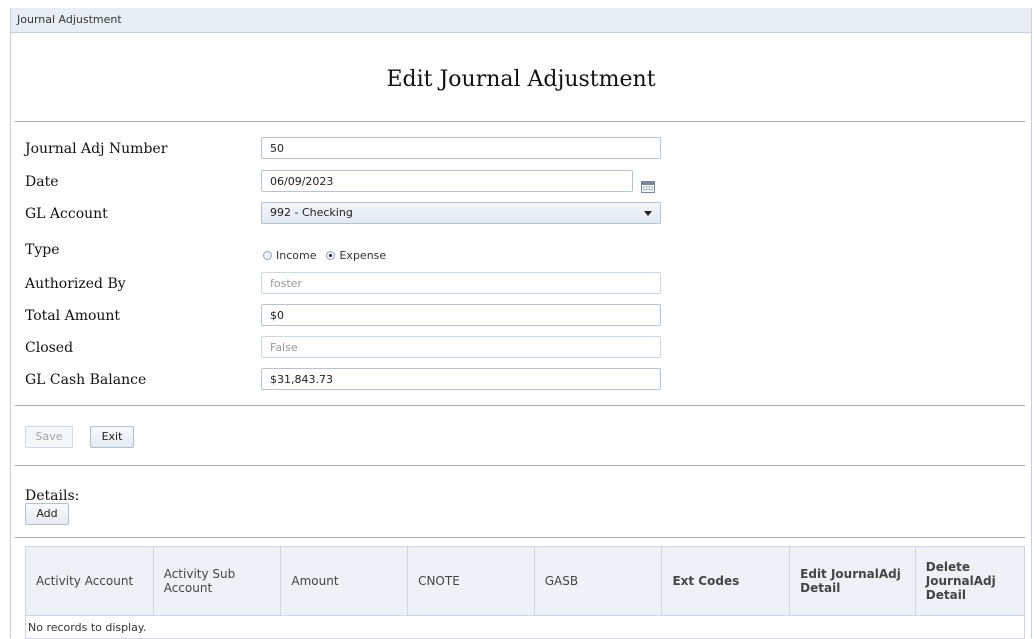  What do you see at coordinates (520, 405) in the screenshot?
I see `divider-fields` at bounding box center [520, 405].